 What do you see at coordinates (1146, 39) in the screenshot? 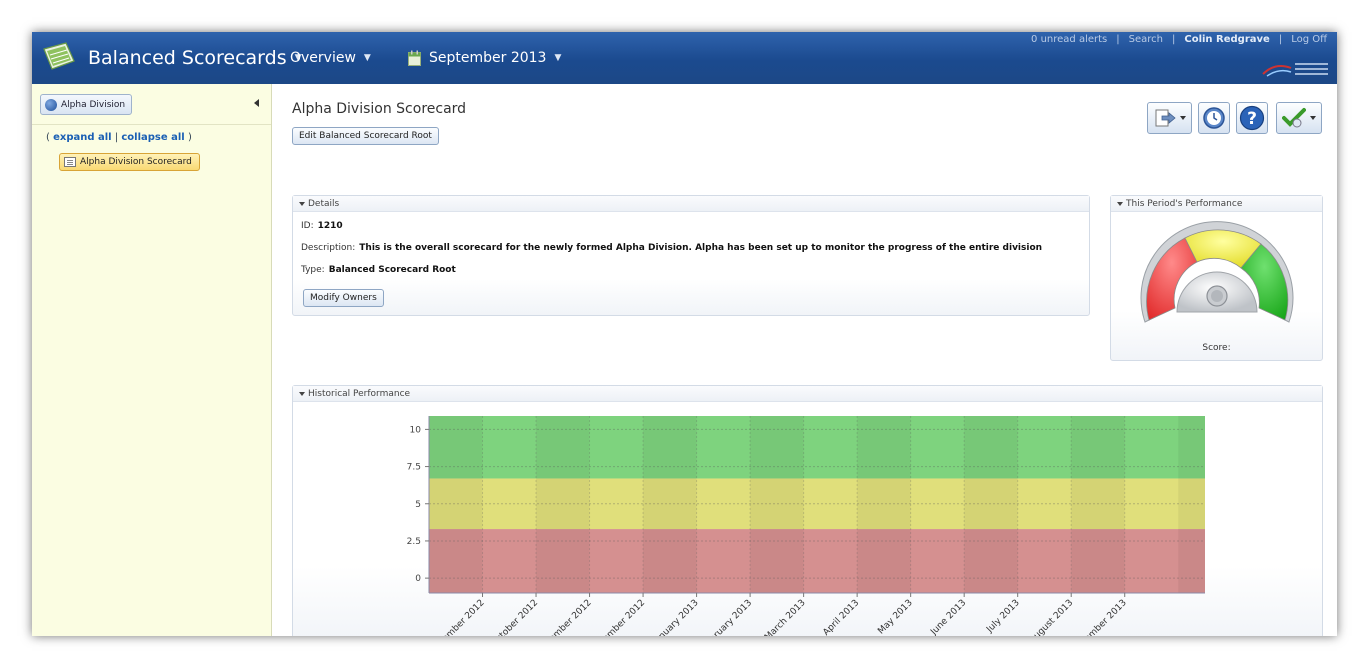
I see `search-link: Search` at bounding box center [1146, 39].